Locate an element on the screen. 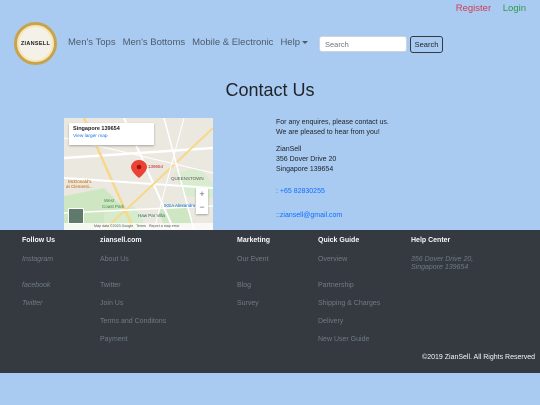  footer-facebook-link: facebook is located at coordinates (36, 285).